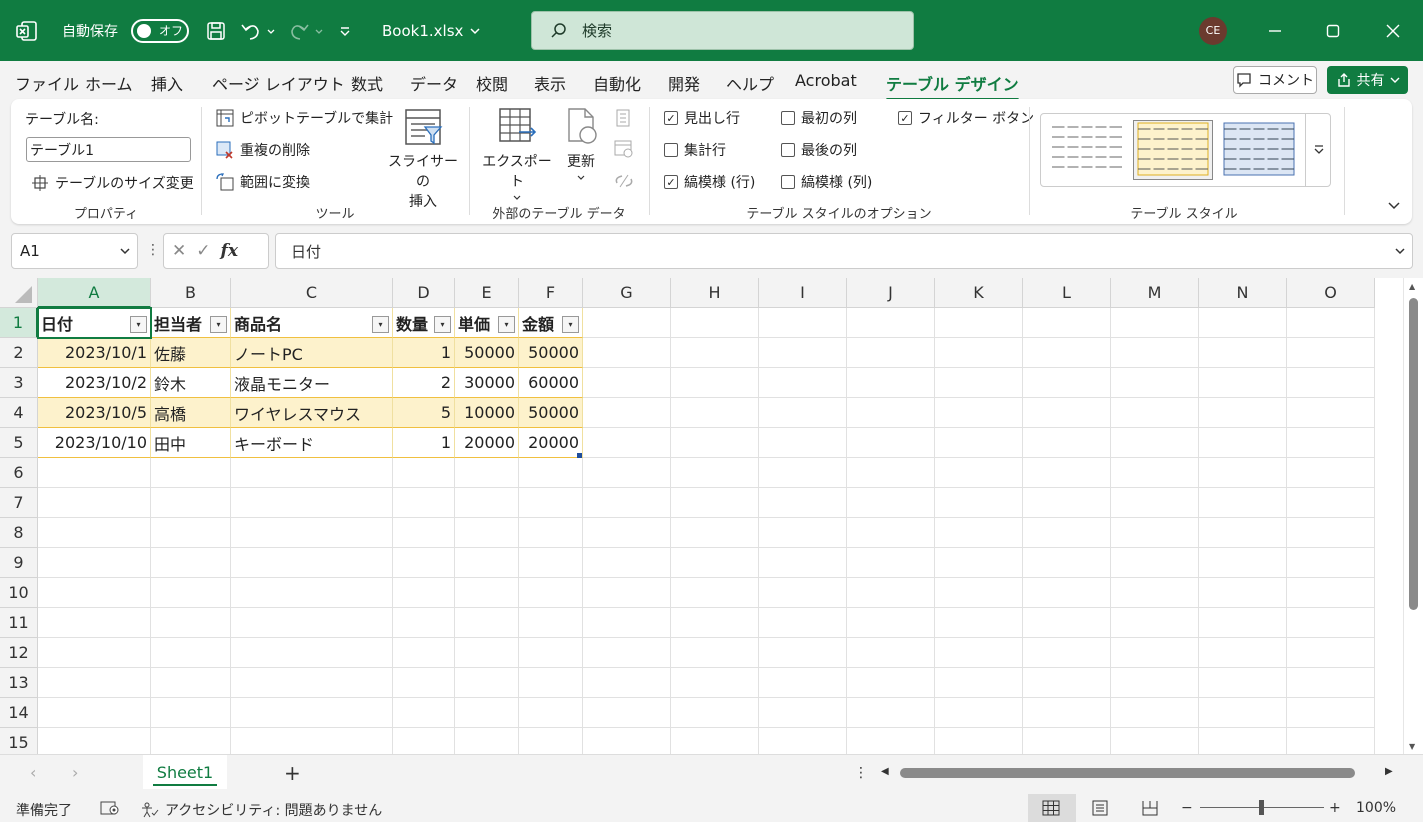  I want to click on zoom-slider-knob, so click(1261, 807).